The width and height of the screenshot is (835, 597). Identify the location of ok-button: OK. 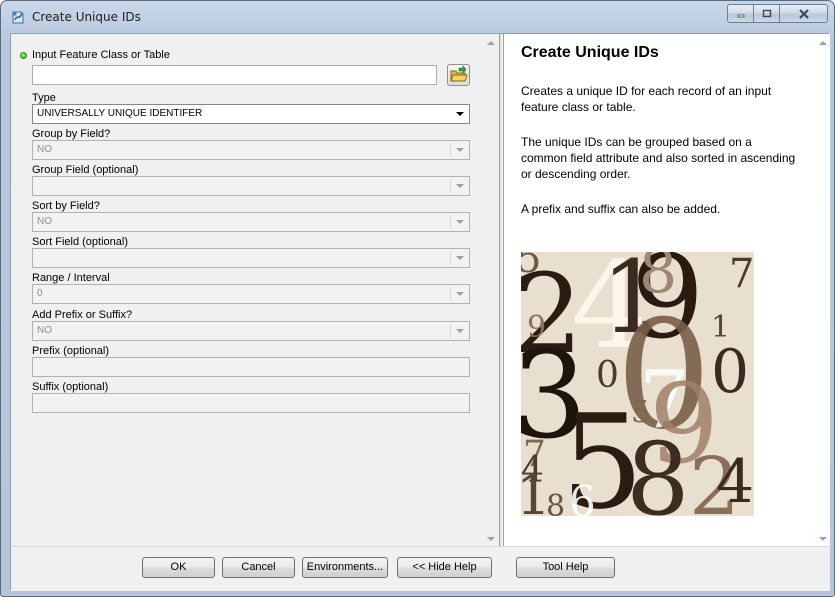
(178, 567).